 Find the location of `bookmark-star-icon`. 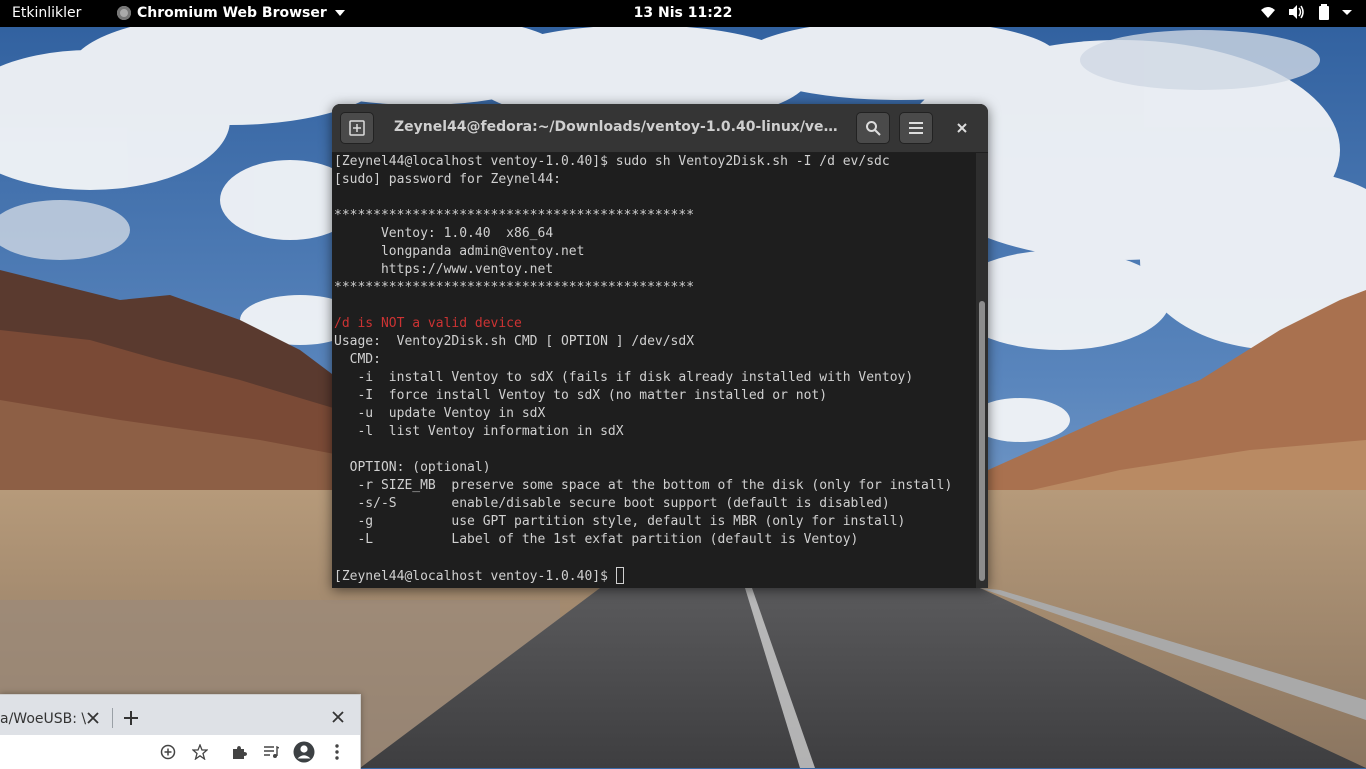

bookmark-star-icon is located at coordinates (200, 752).